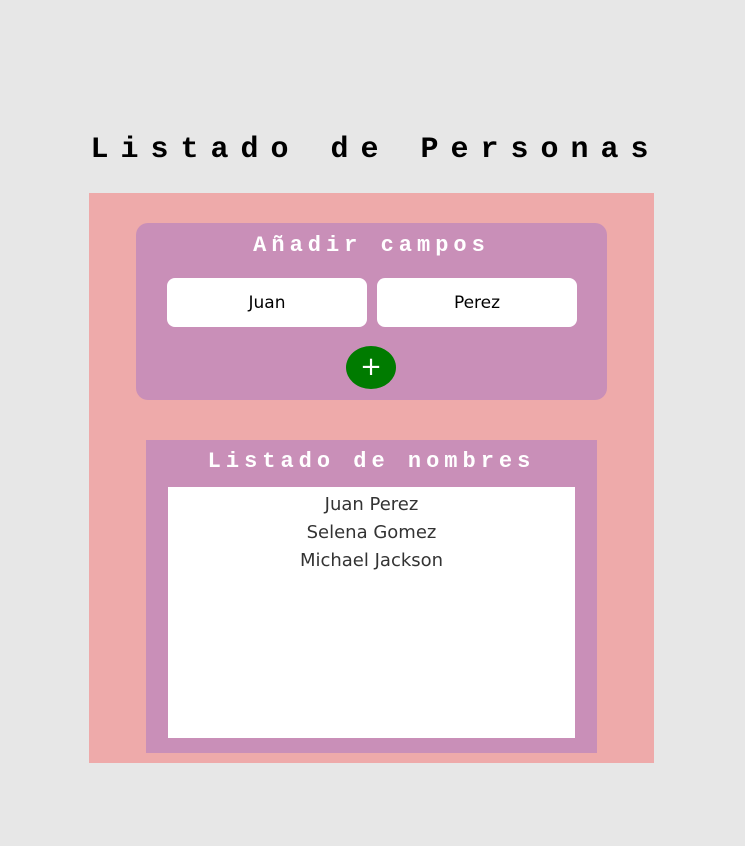 The width and height of the screenshot is (745, 846). What do you see at coordinates (371, 461) in the screenshot?
I see `names-list-title: Listado de nombres` at bounding box center [371, 461].